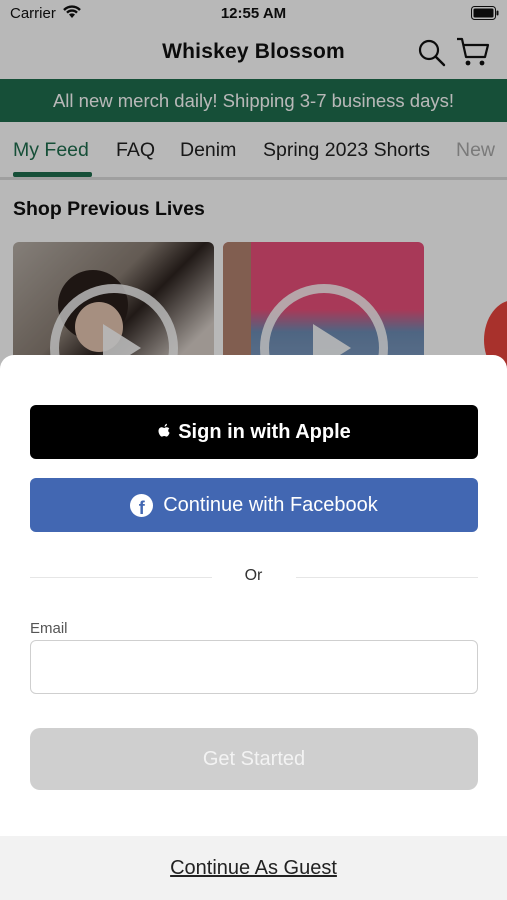  Describe the element at coordinates (264, 431) in the screenshot. I see `apple-button-label: Sign in with Apple` at that location.